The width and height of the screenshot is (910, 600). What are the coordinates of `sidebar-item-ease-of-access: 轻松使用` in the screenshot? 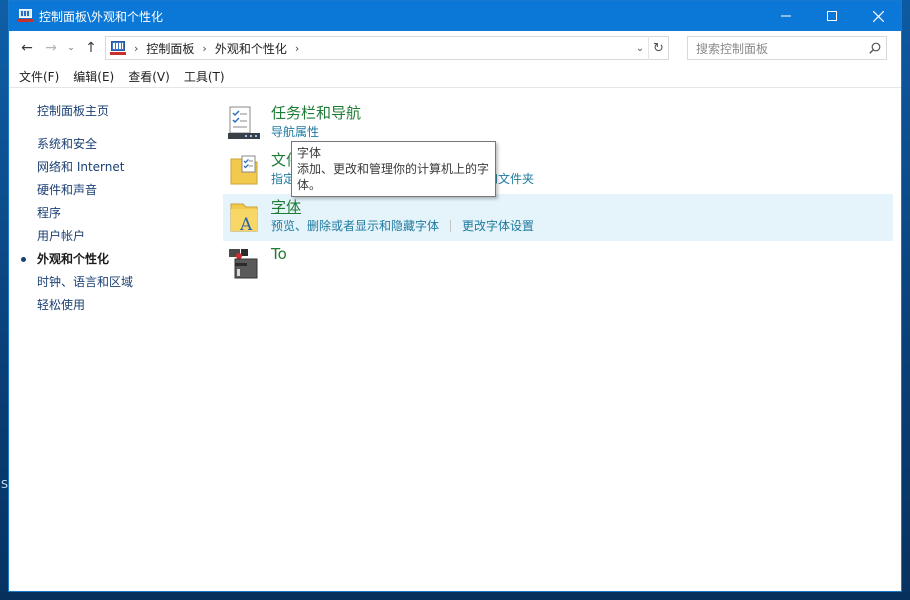 It's located at (127, 305).